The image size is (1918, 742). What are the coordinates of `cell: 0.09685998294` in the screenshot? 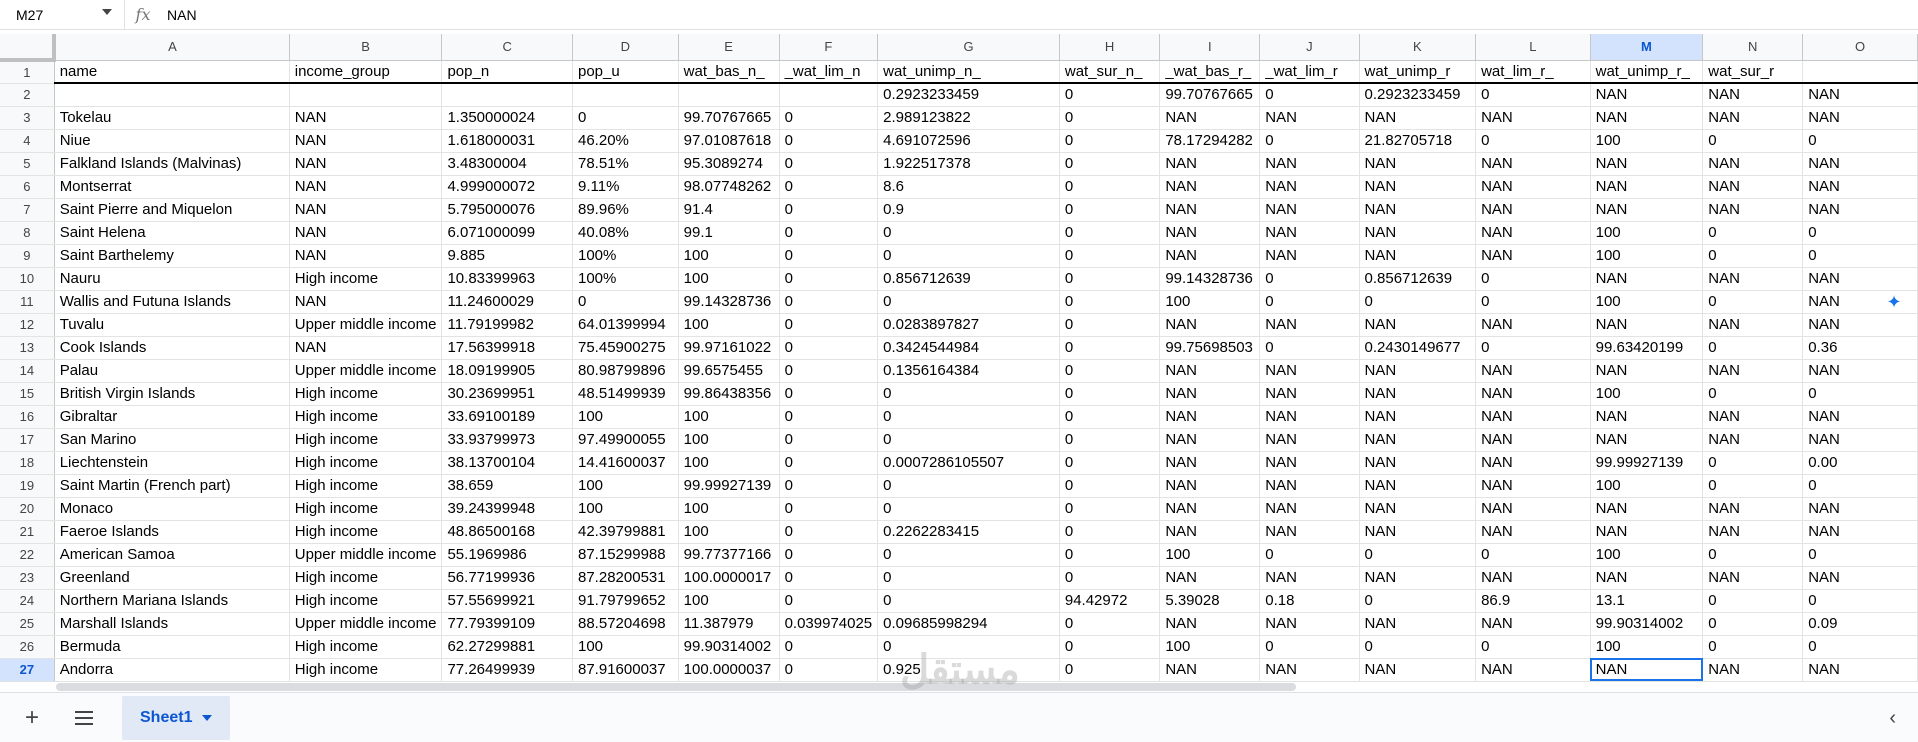 It's located at (968, 624).